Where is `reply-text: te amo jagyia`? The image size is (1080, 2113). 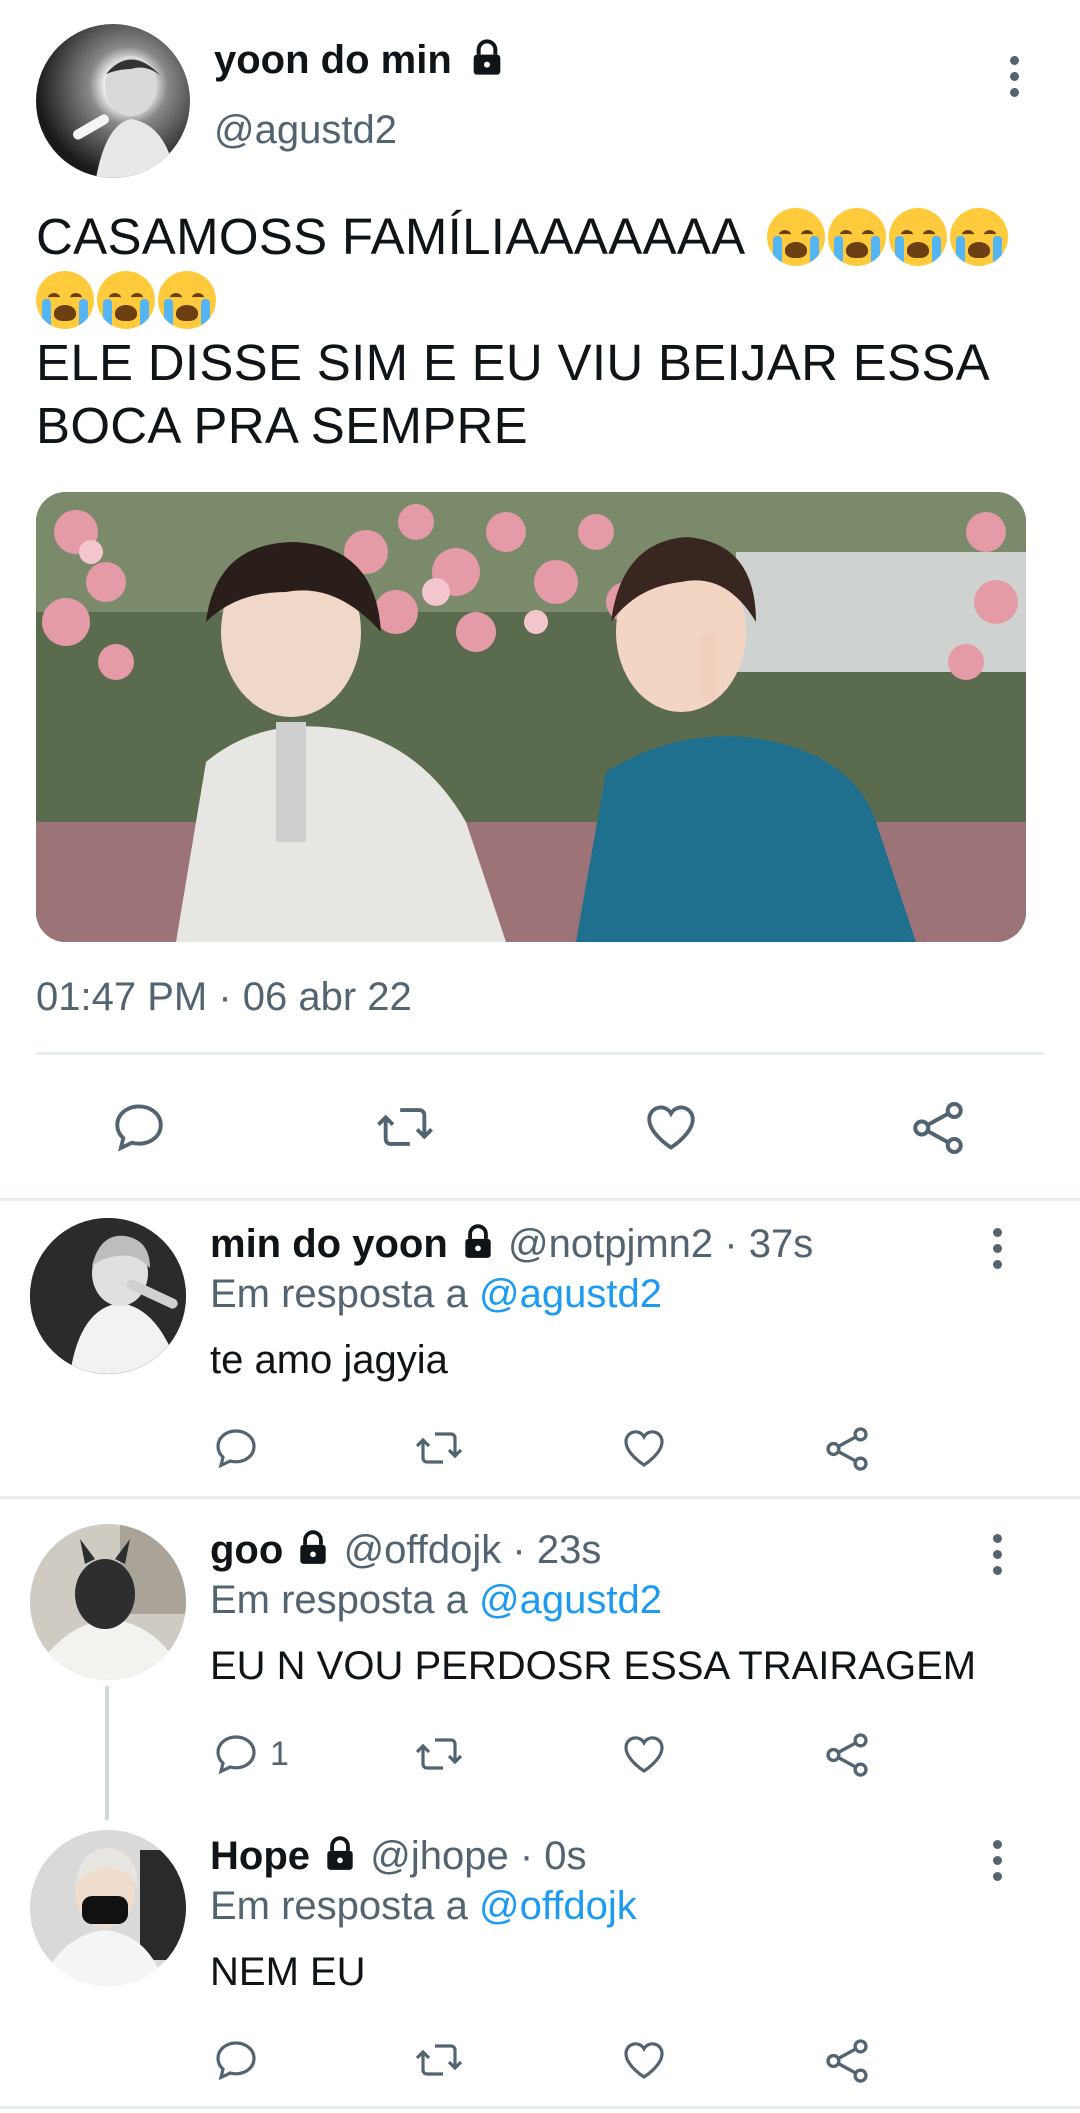
reply-text: te amo jagyia is located at coordinates (329, 1360).